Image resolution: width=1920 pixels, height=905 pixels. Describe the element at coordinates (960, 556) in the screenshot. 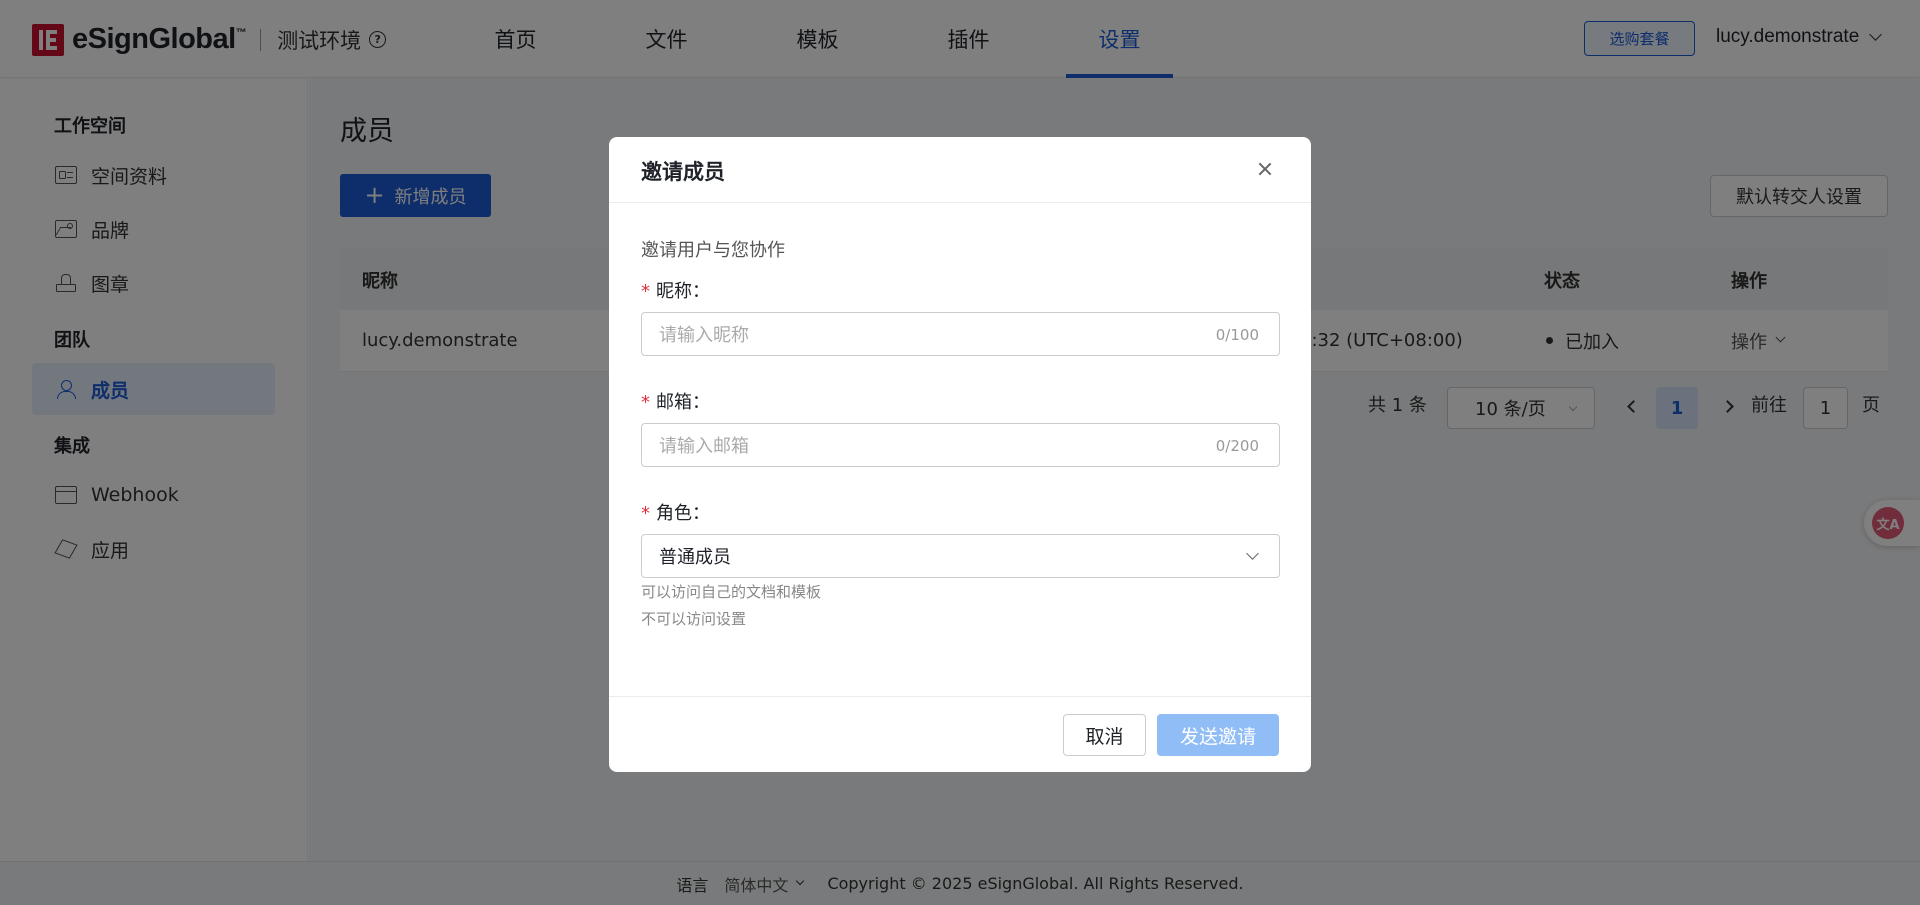

I see `role-select: 普通成员` at that location.